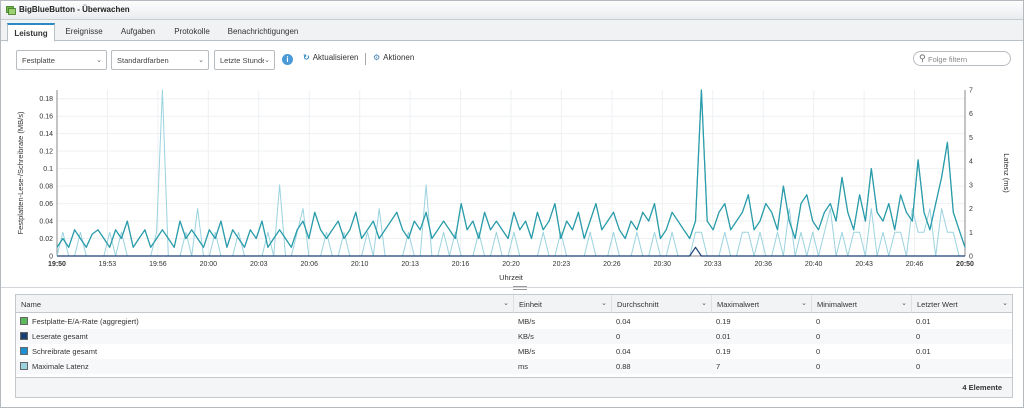  What do you see at coordinates (971, 185) in the screenshot?
I see `y-tick-label-right: 3` at bounding box center [971, 185].